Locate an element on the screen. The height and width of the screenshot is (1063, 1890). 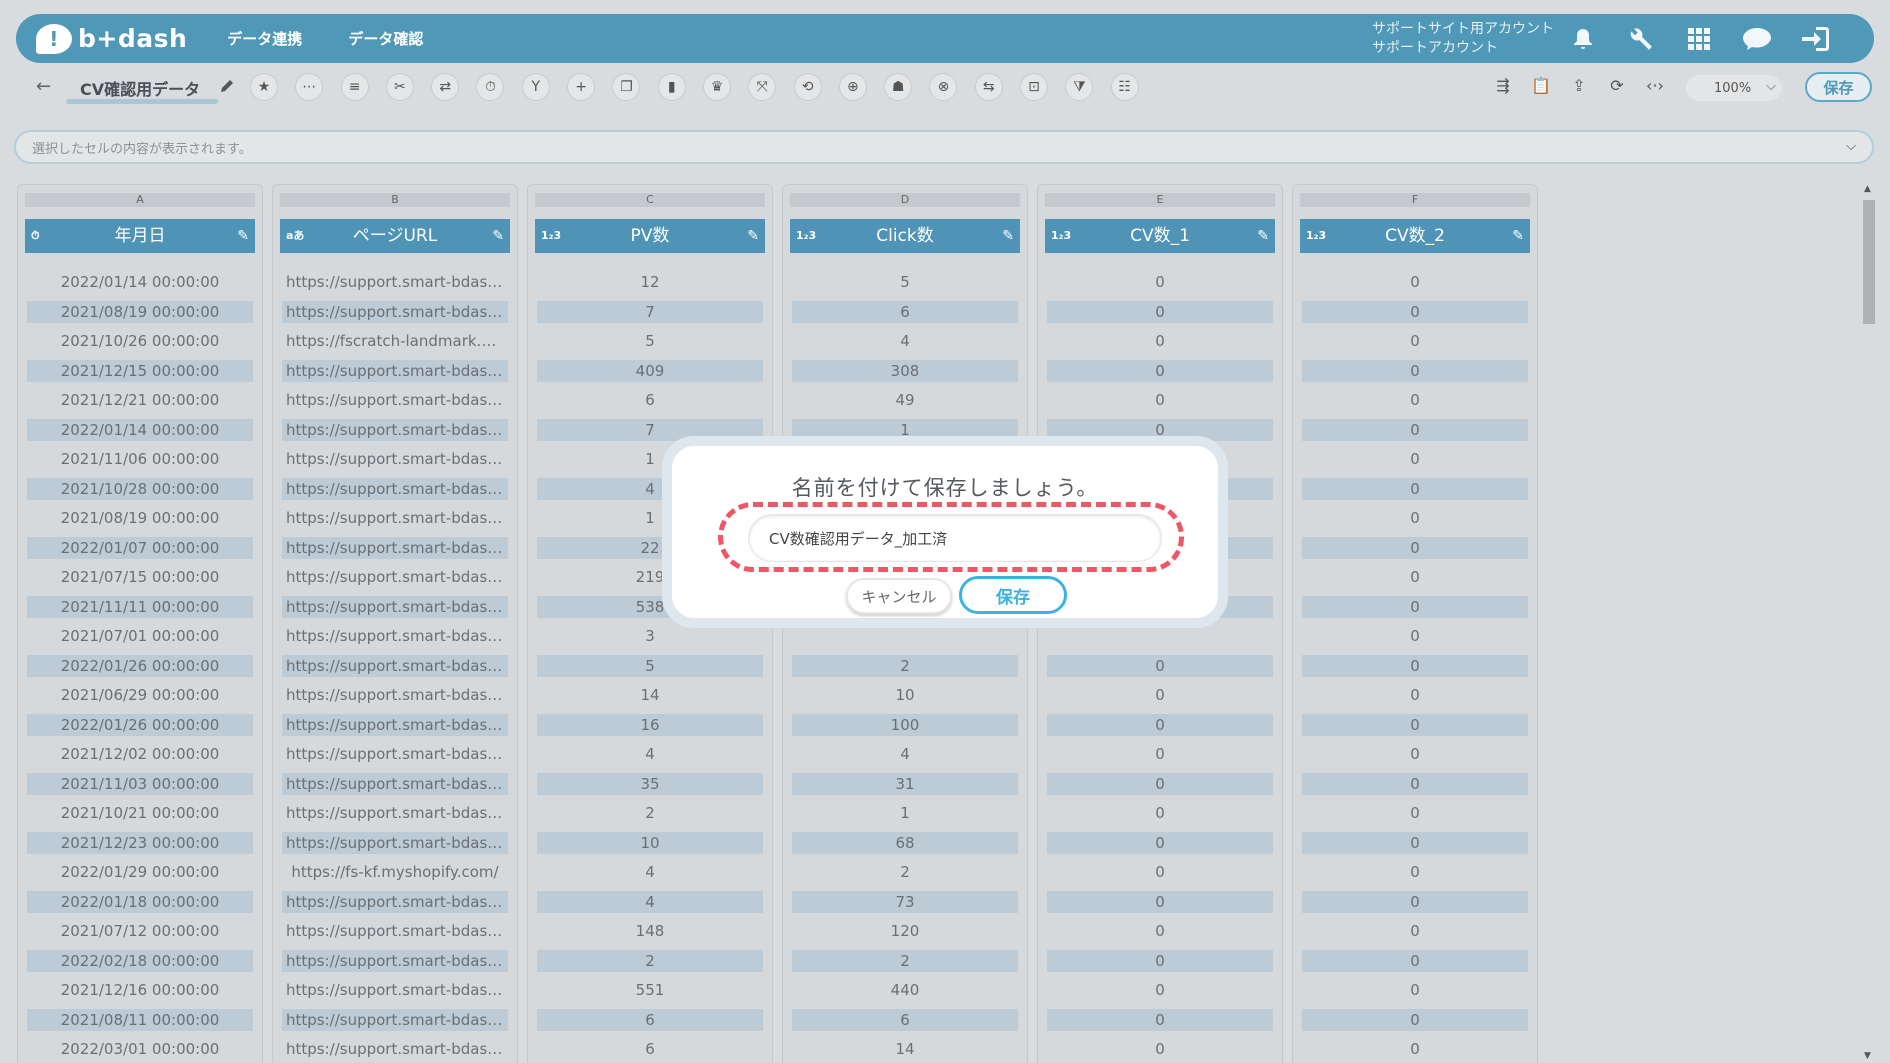
cancel-circle-tool-icon: ⊗ is located at coordinates (943, 87).